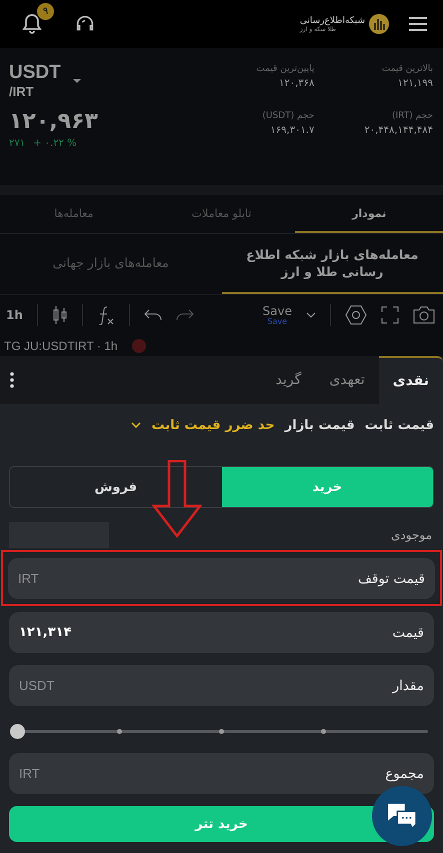 The image size is (443, 853). What do you see at coordinates (289, 380) in the screenshot?
I see `order-tab: گرید` at bounding box center [289, 380].